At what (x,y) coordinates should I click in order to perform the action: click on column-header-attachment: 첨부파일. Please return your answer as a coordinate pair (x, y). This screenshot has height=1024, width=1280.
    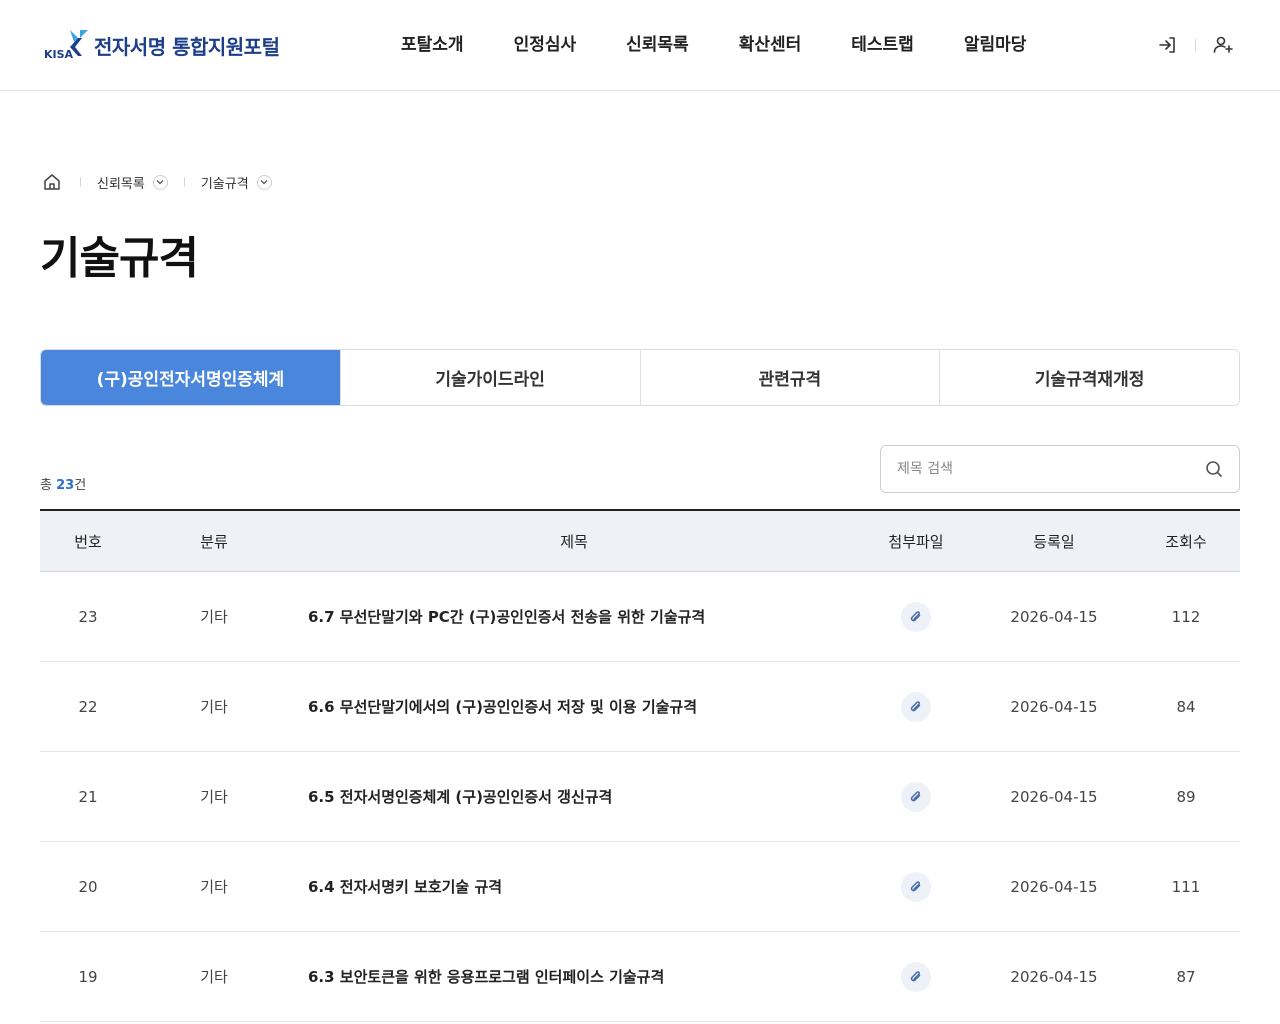
    Looking at the image, I should click on (916, 541).